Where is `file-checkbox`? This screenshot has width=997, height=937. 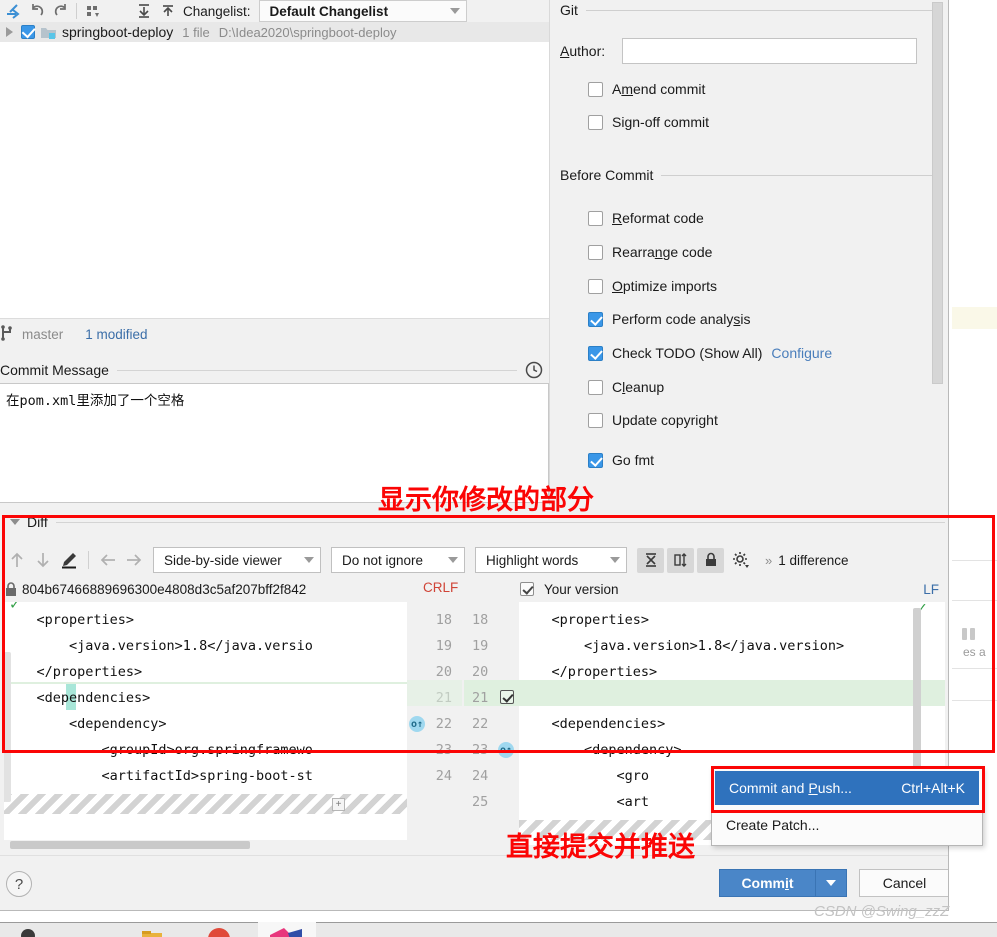 file-checkbox is located at coordinates (28, 32).